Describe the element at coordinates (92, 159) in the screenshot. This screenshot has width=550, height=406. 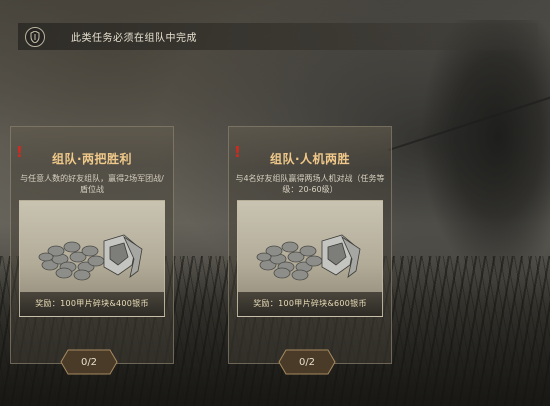
I see `quest-title: 组队·两把胜利` at that location.